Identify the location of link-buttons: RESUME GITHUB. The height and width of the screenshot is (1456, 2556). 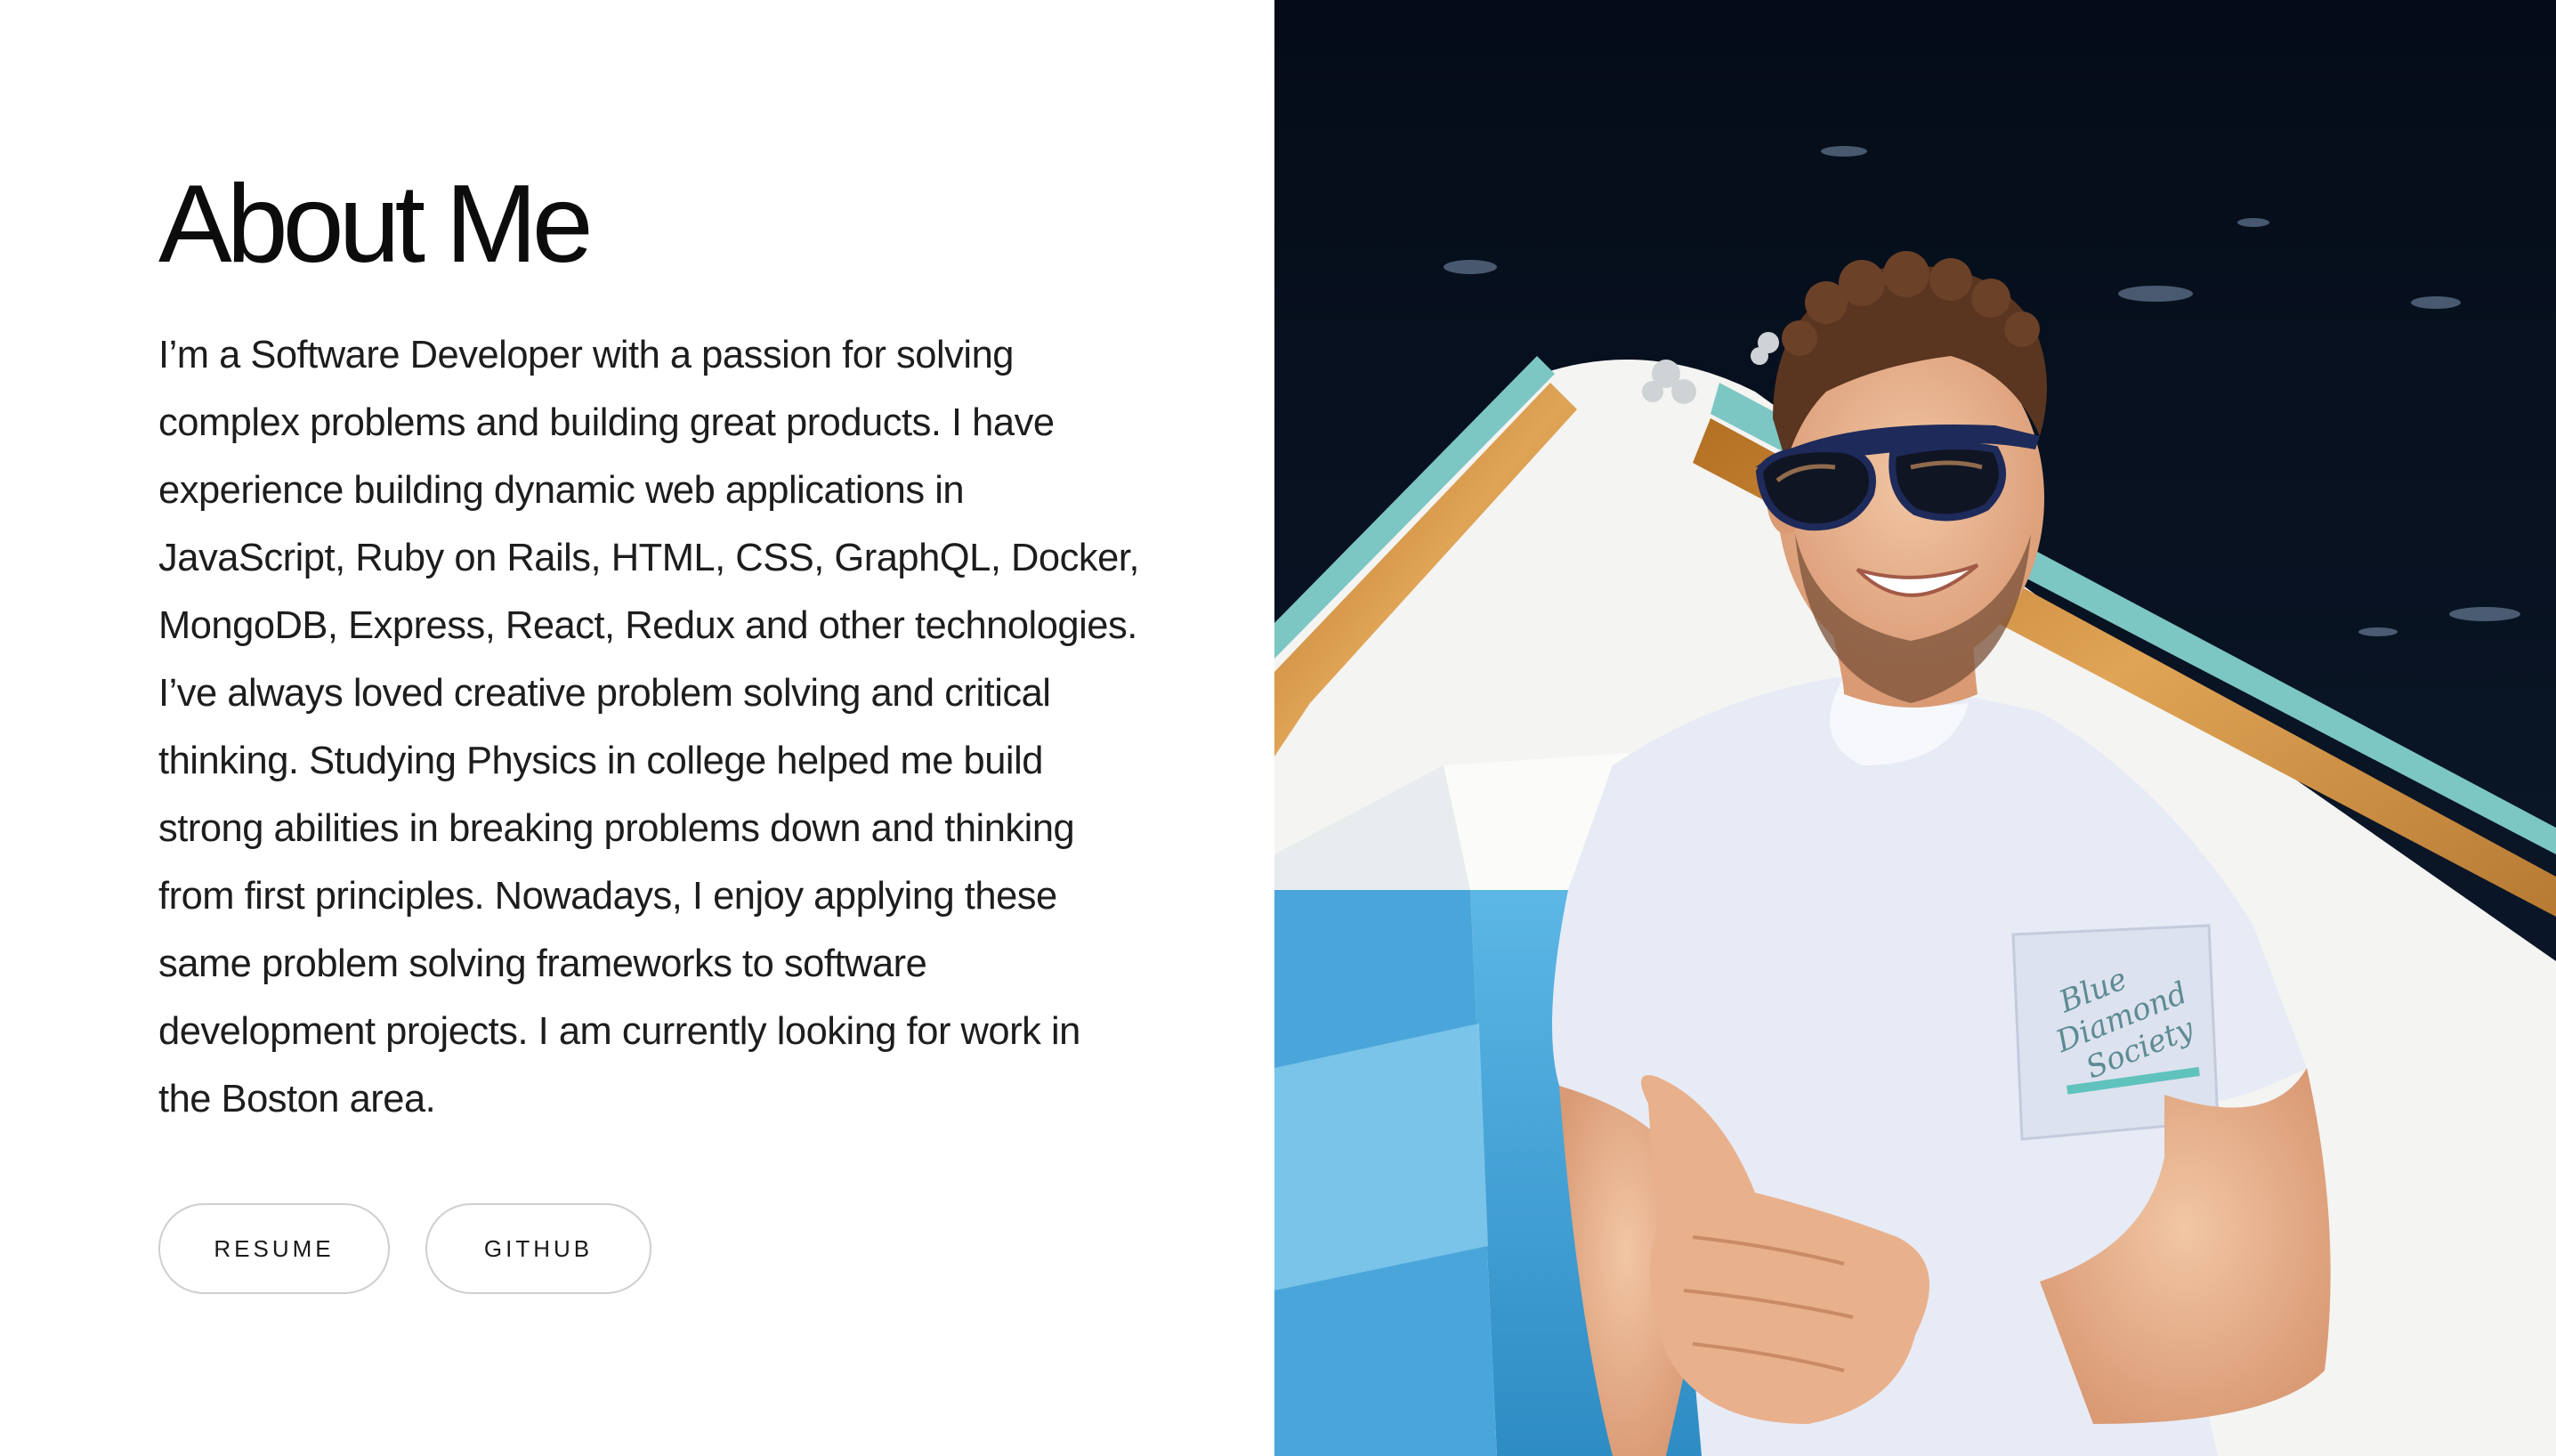
(404, 1248).